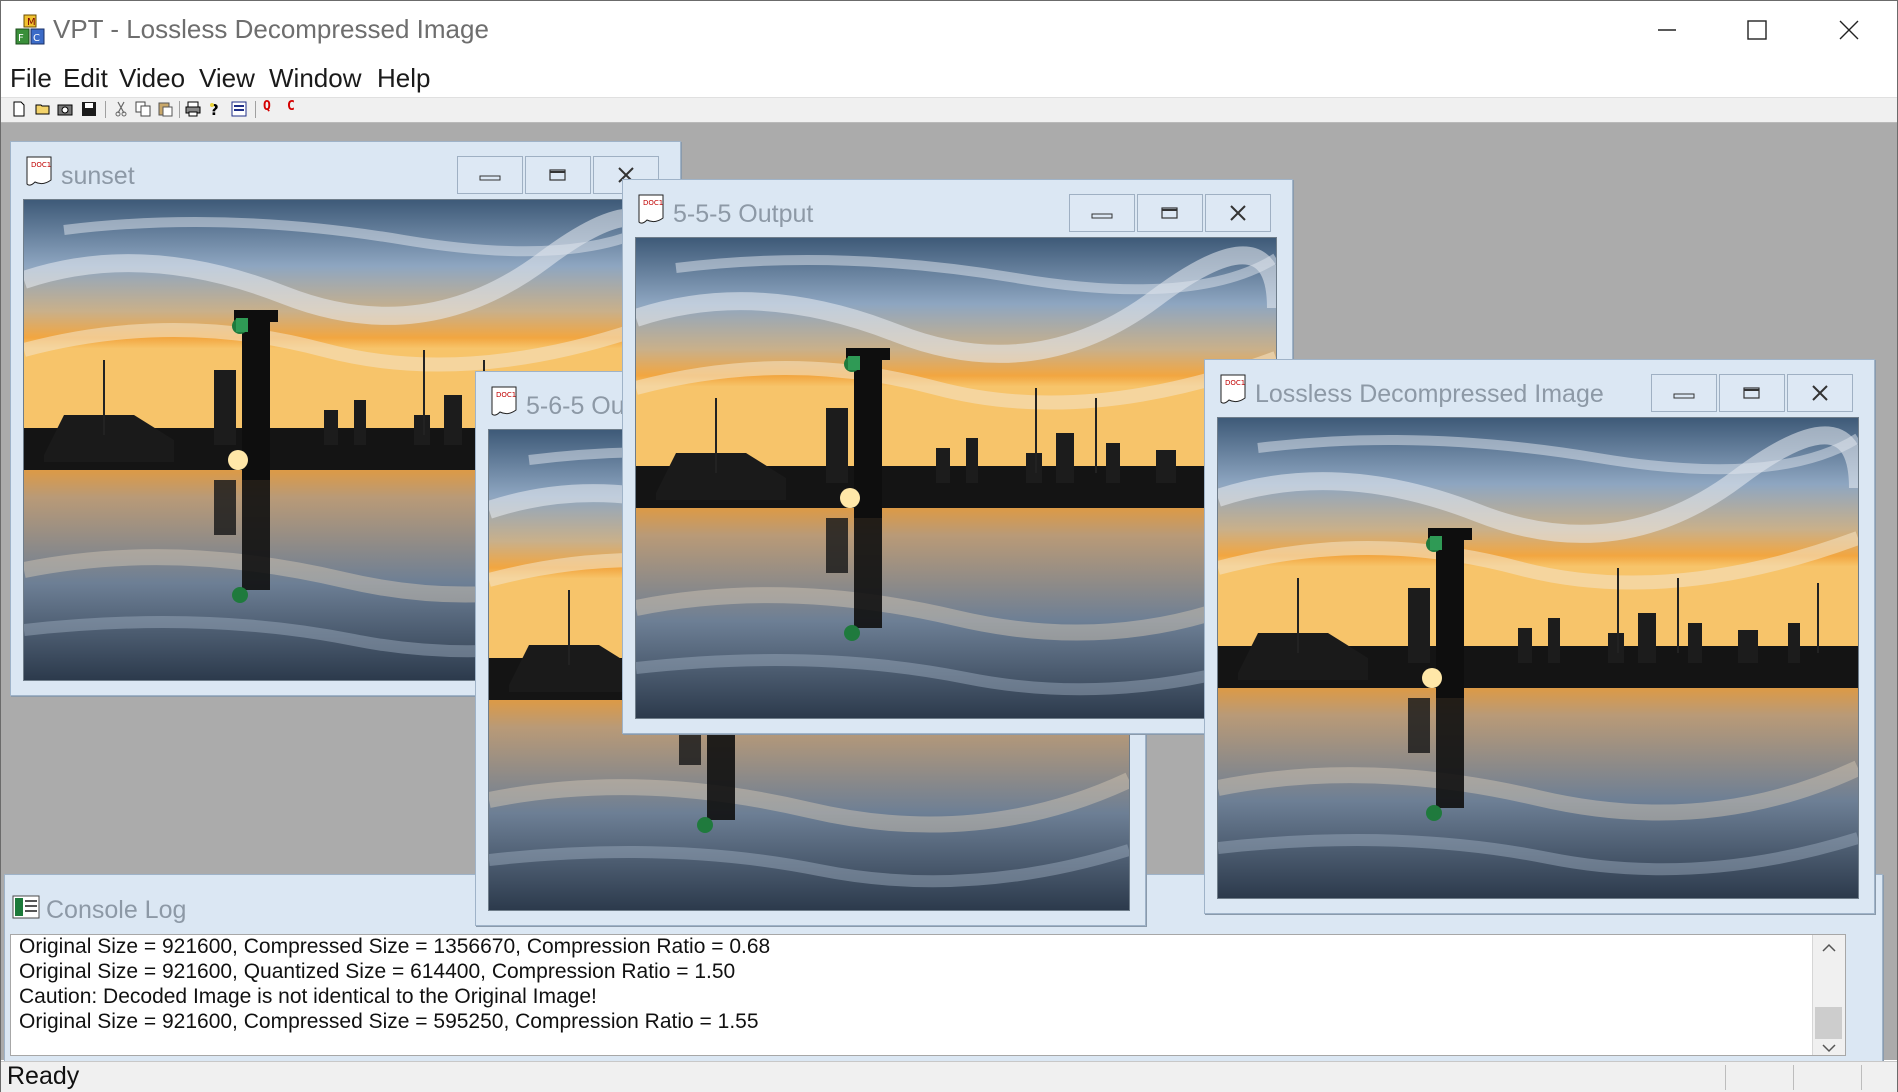  Describe the element at coordinates (575, 406) in the screenshot. I see `output-565-title: 5-6-5 Ou` at that location.